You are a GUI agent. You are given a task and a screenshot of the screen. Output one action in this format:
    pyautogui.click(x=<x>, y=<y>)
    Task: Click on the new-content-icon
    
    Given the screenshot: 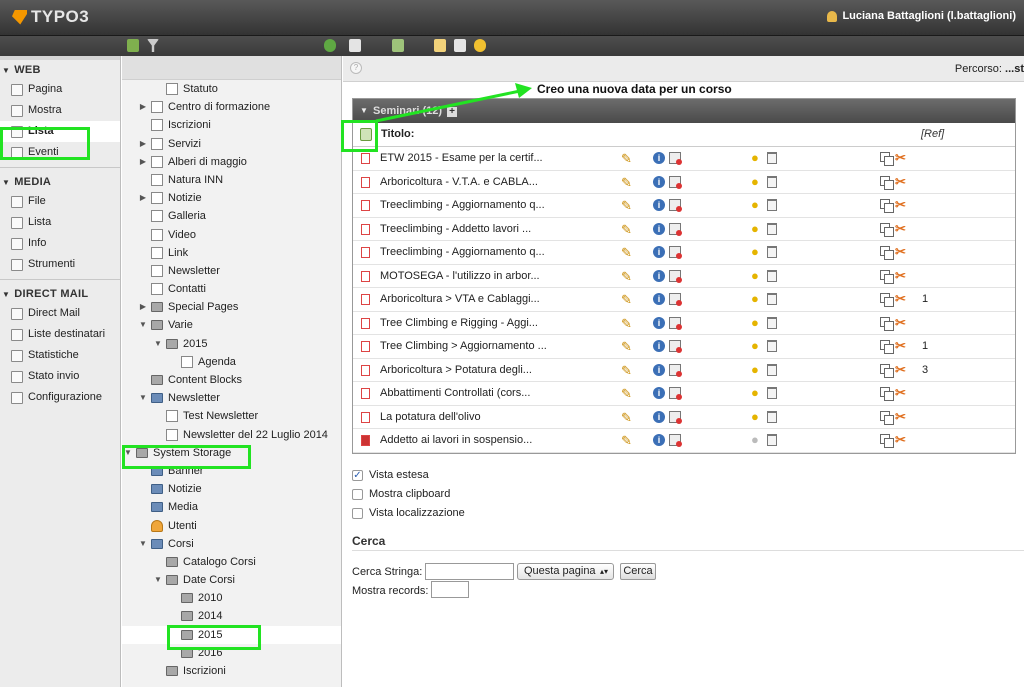 What is the action you would take?
    pyautogui.click(x=460, y=45)
    